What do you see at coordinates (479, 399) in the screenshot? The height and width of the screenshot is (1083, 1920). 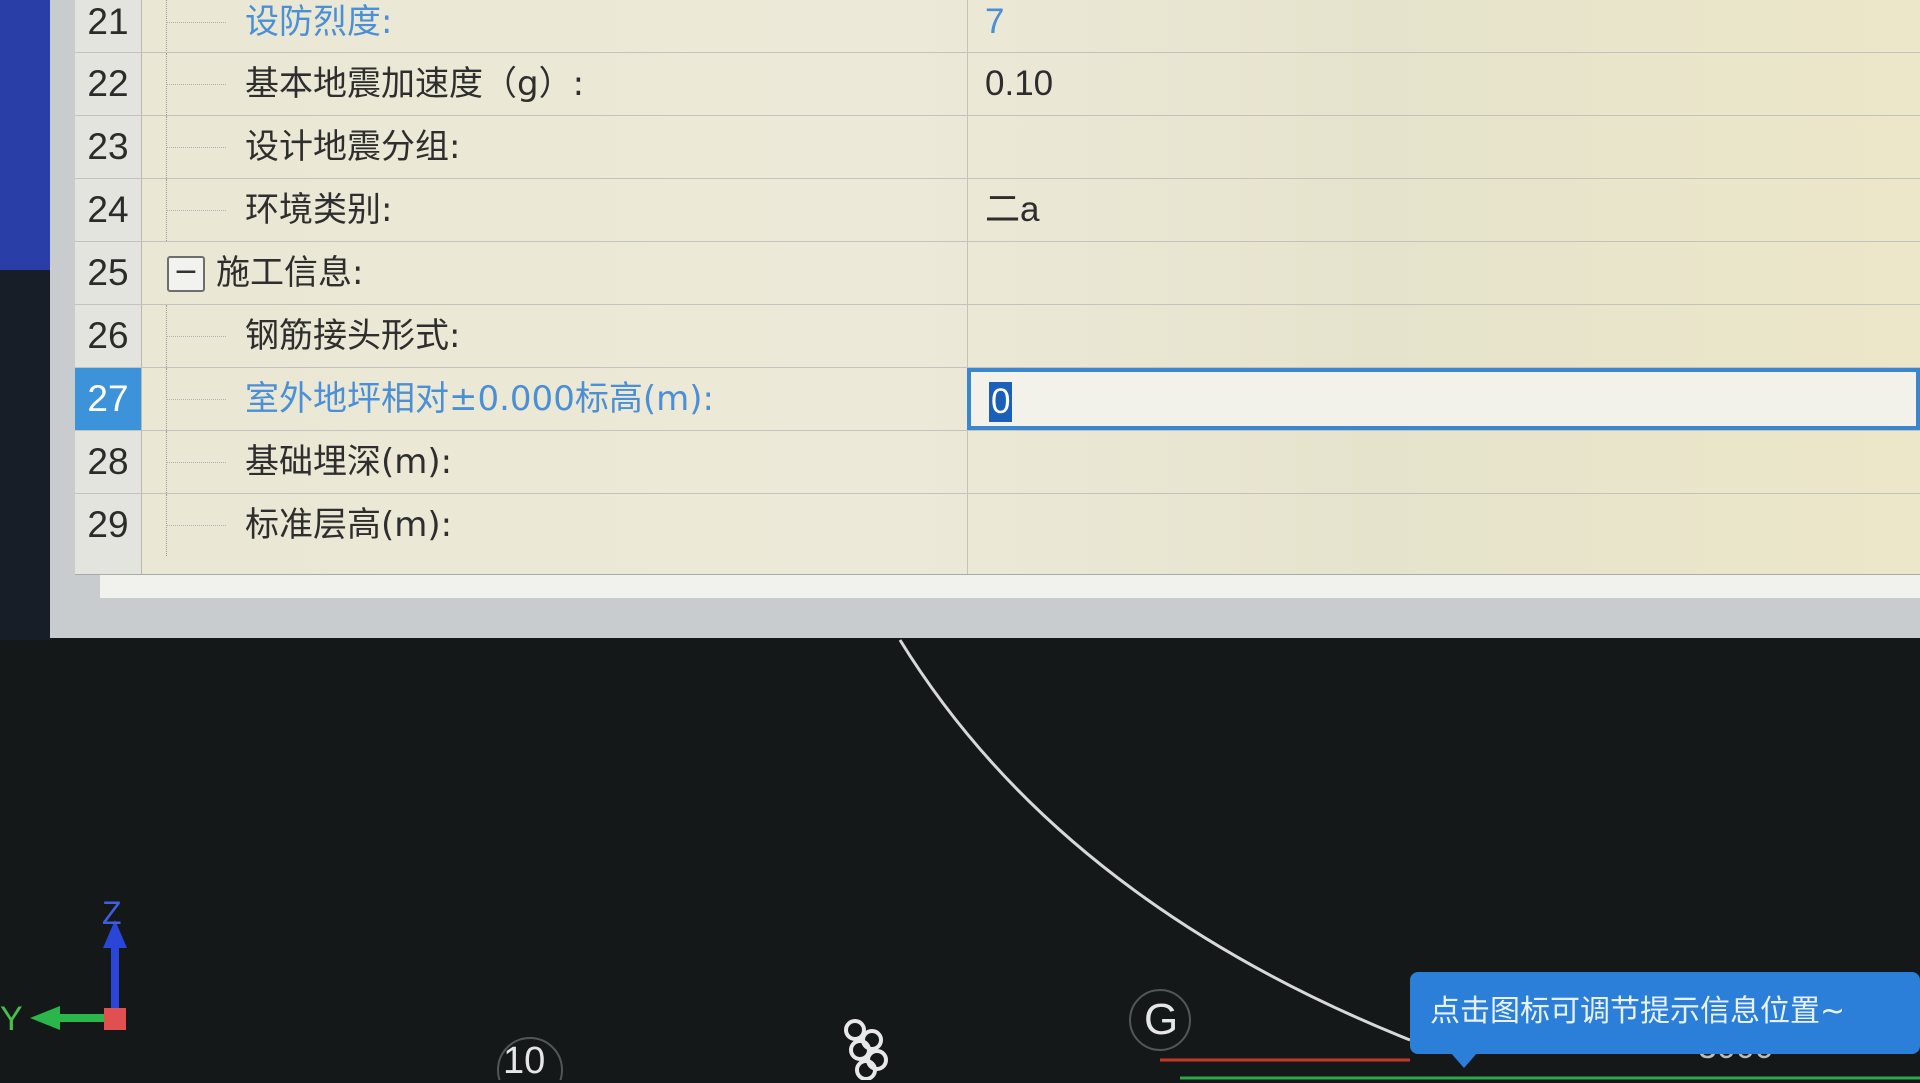 I see `property-label: 室外地坪相对±0.000标高(m):` at bounding box center [479, 399].